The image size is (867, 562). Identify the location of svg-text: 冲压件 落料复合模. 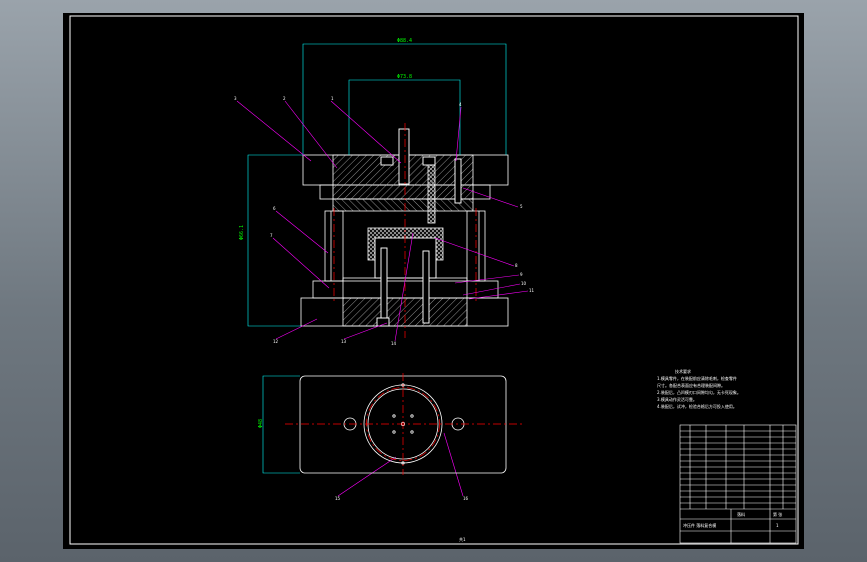
(699, 525).